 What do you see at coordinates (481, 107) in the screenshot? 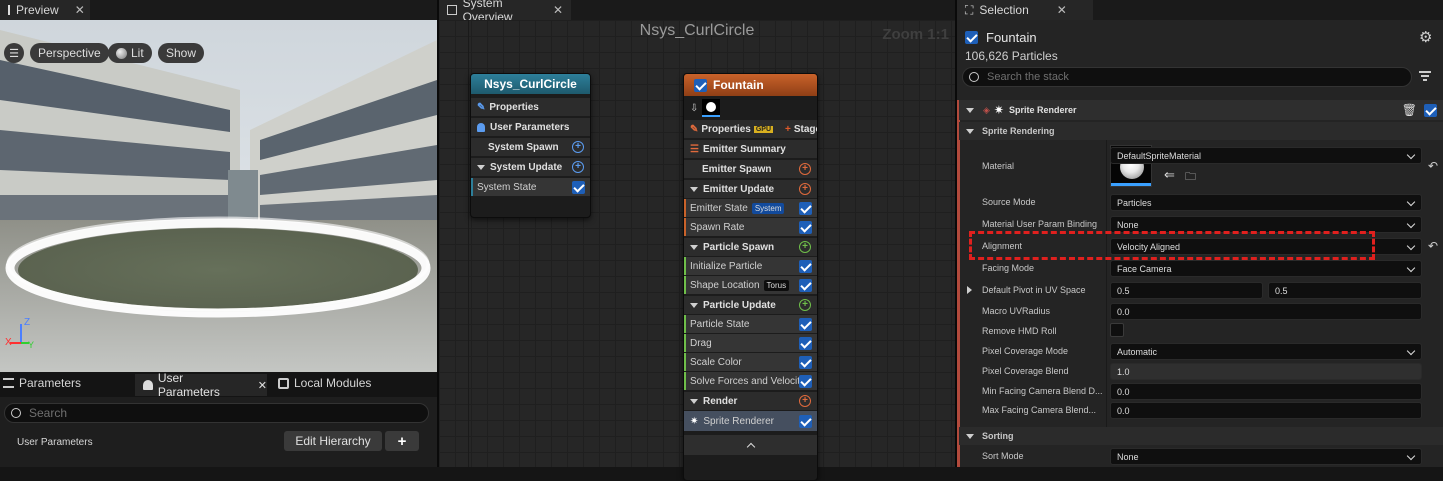
I see `pencil-icon: ✎` at bounding box center [481, 107].